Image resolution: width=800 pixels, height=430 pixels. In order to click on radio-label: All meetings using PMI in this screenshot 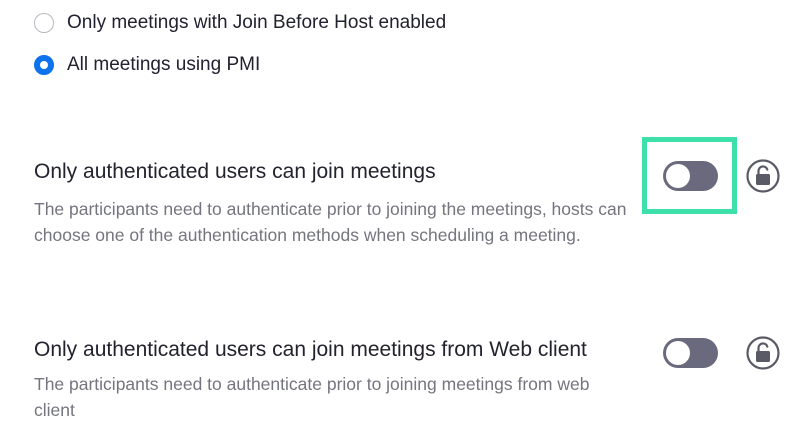, I will do `click(164, 64)`.